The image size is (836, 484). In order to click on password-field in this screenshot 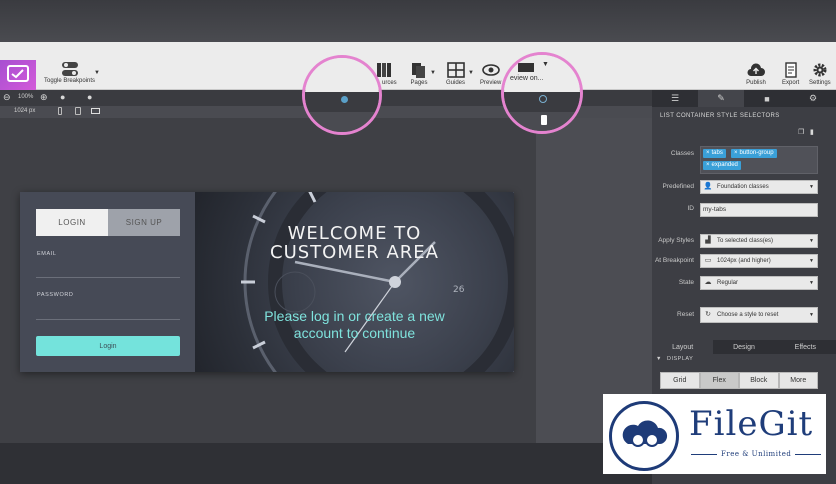, I will do `click(108, 319)`.